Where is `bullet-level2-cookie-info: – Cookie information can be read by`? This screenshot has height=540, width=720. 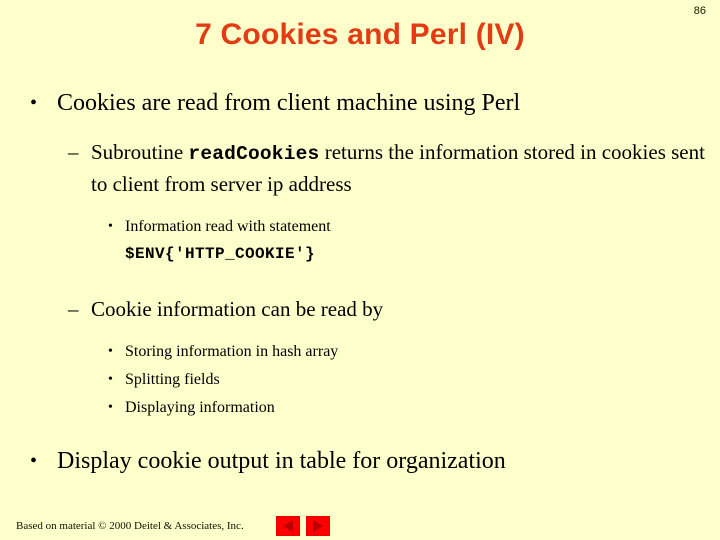 bullet-level2-cookie-info: – Cookie information can be read by is located at coordinates (360, 309).